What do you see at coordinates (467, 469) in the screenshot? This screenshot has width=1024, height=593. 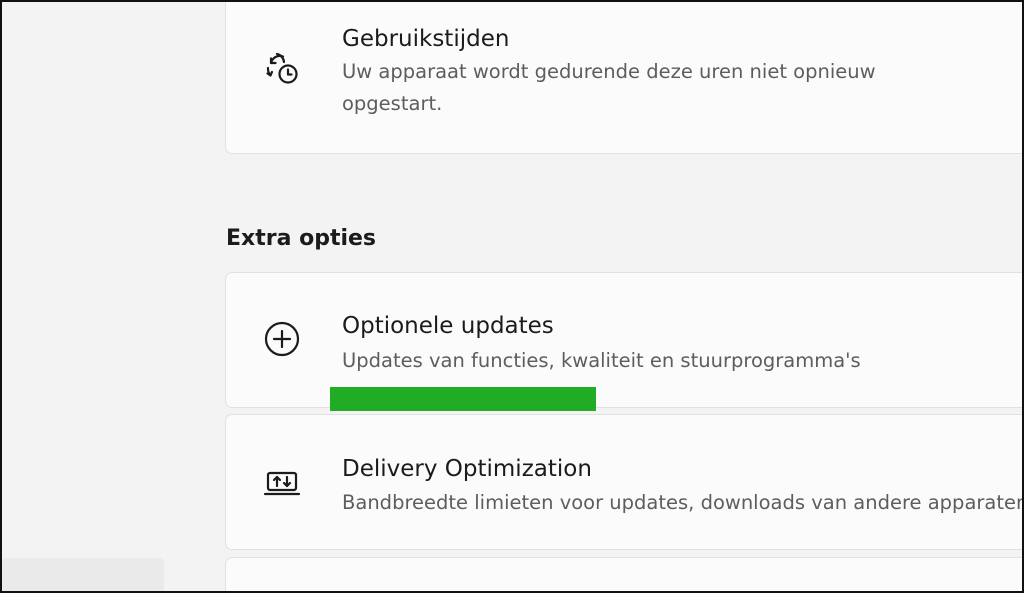 I see `delivery-optimization-title: Delivery Optimization` at bounding box center [467, 469].